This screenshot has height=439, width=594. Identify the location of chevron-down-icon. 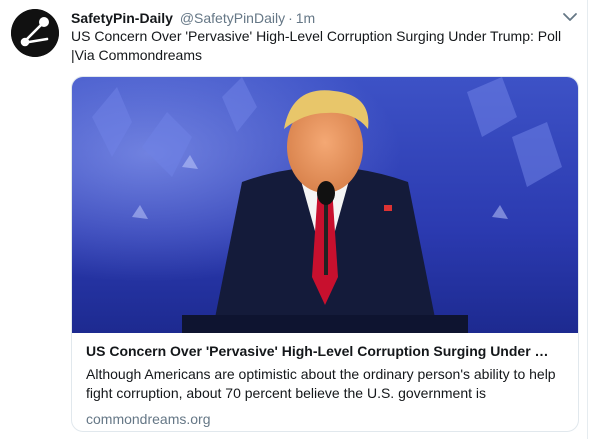
(570, 17).